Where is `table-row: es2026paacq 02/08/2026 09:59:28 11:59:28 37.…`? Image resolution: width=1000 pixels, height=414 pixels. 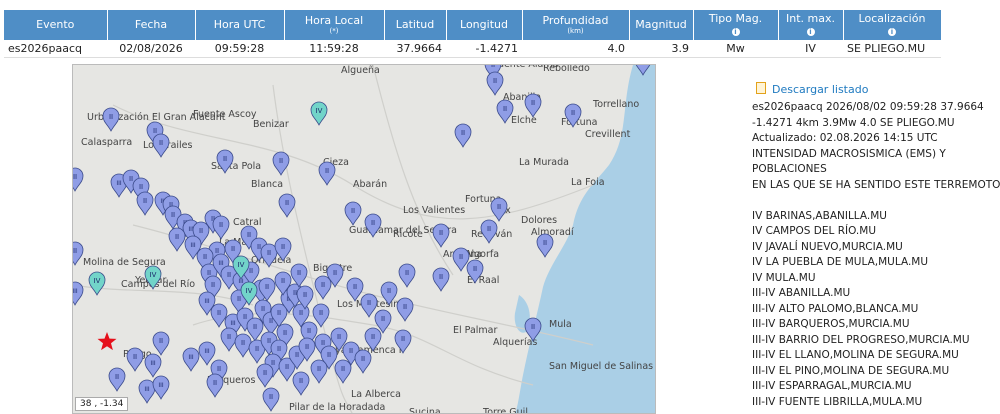 table-row: es2026paacq 02/08/2026 09:59:28 11:59:28 37.… is located at coordinates (472, 49).